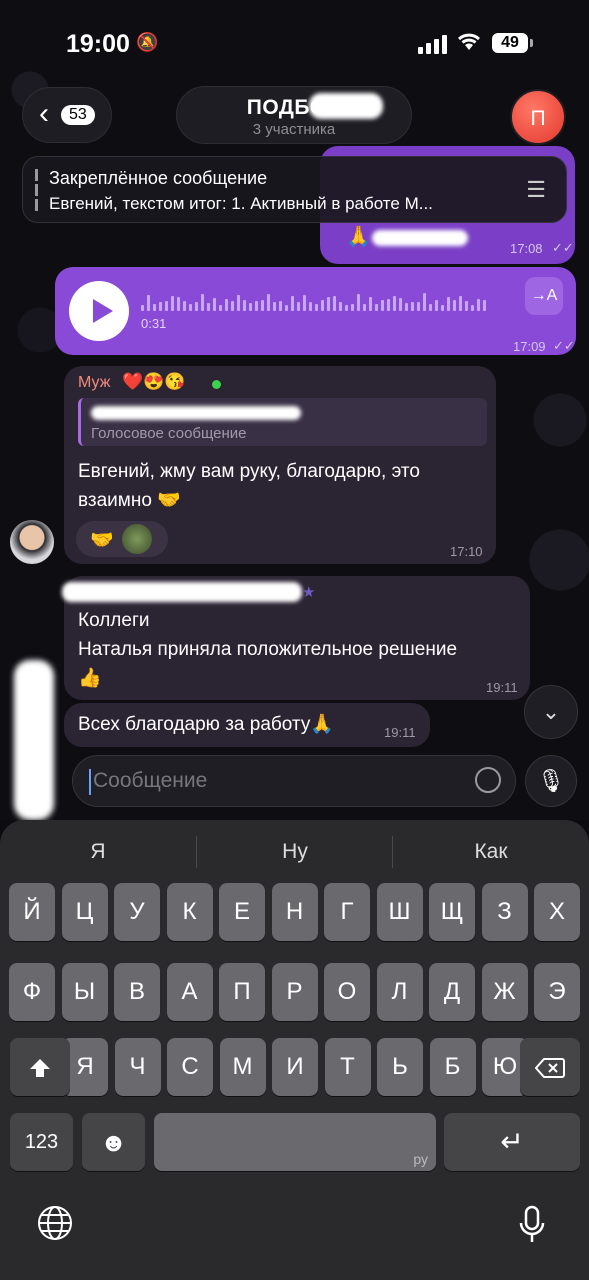  I want to click on key: Е, so click(242, 912).